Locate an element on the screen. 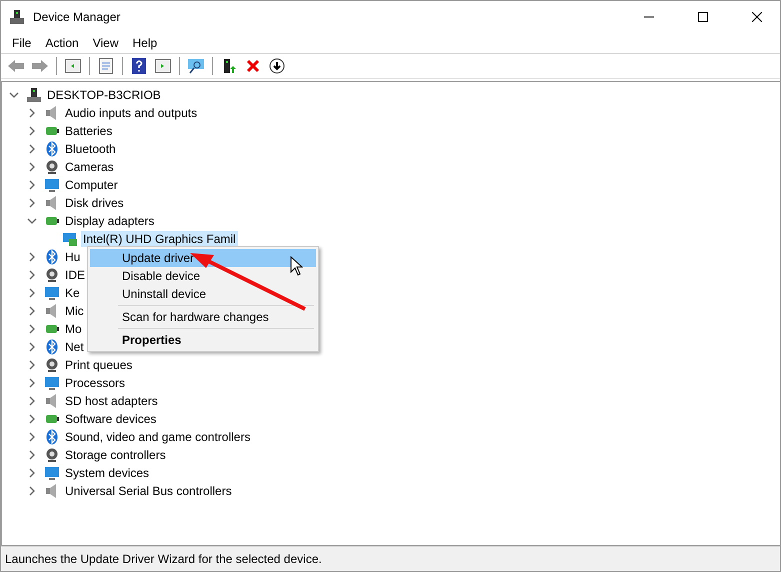 The height and width of the screenshot is (572, 781). cursor-icon is located at coordinates (296, 266).